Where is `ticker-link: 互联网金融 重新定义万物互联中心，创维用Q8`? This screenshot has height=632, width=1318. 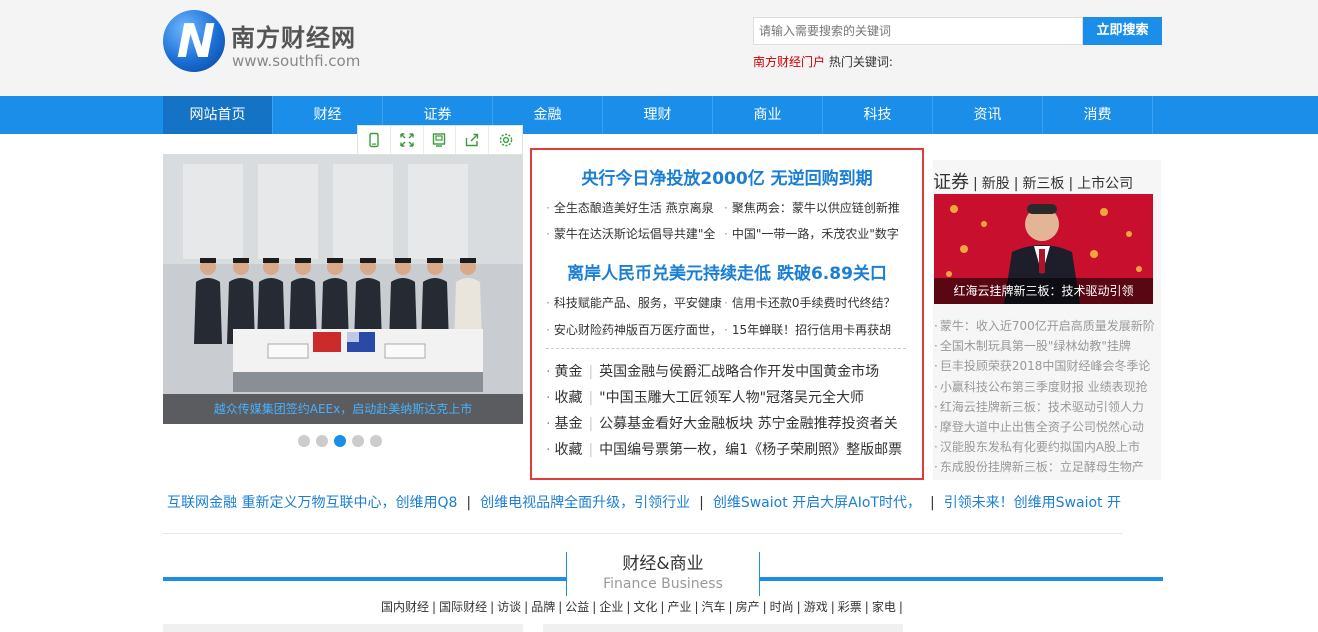
ticker-link: 互联网金融 重新定义万物互联中心，创维用Q8 is located at coordinates (312, 503).